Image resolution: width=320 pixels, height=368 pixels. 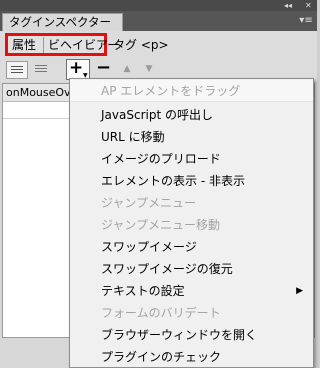 I want to click on close-icon: ✕, so click(x=308, y=5).